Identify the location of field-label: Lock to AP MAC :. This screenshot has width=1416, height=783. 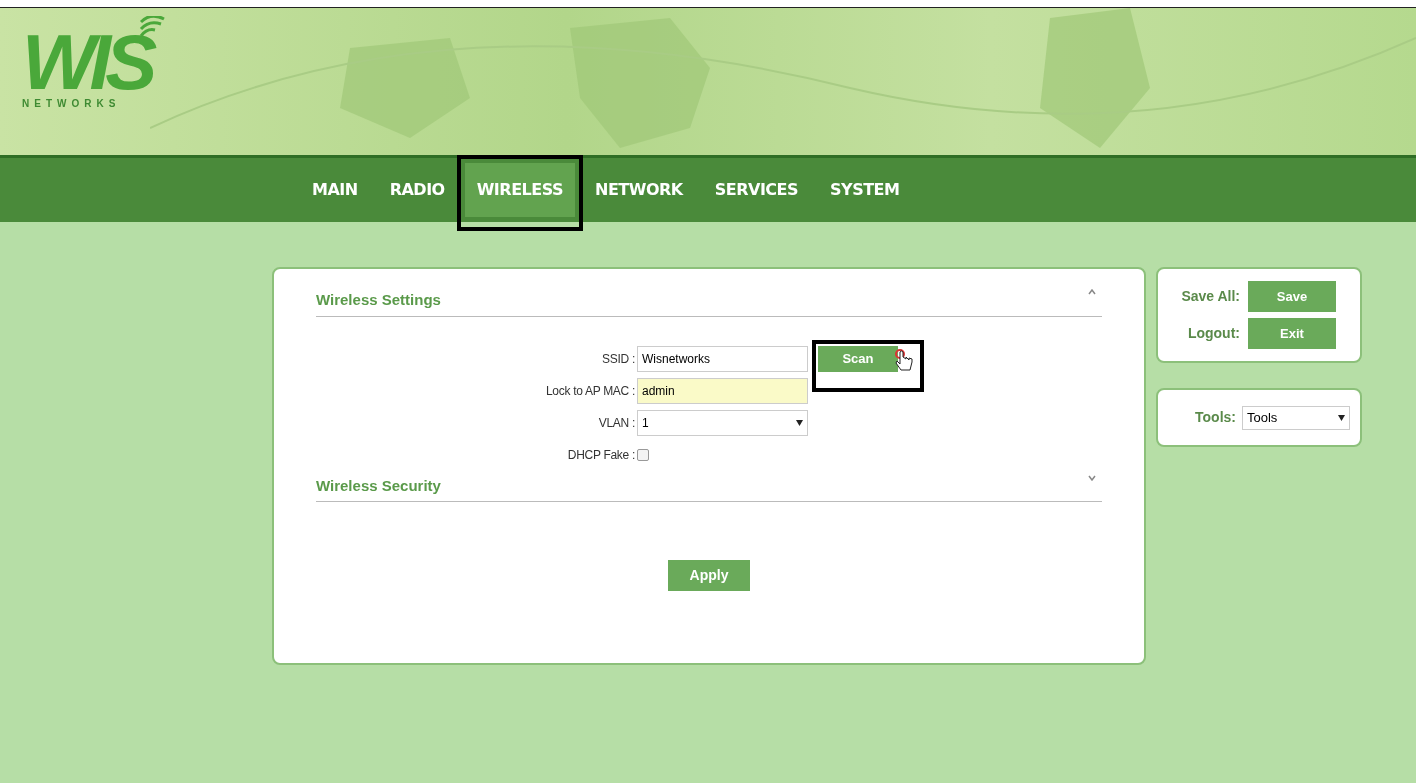
(590, 391).